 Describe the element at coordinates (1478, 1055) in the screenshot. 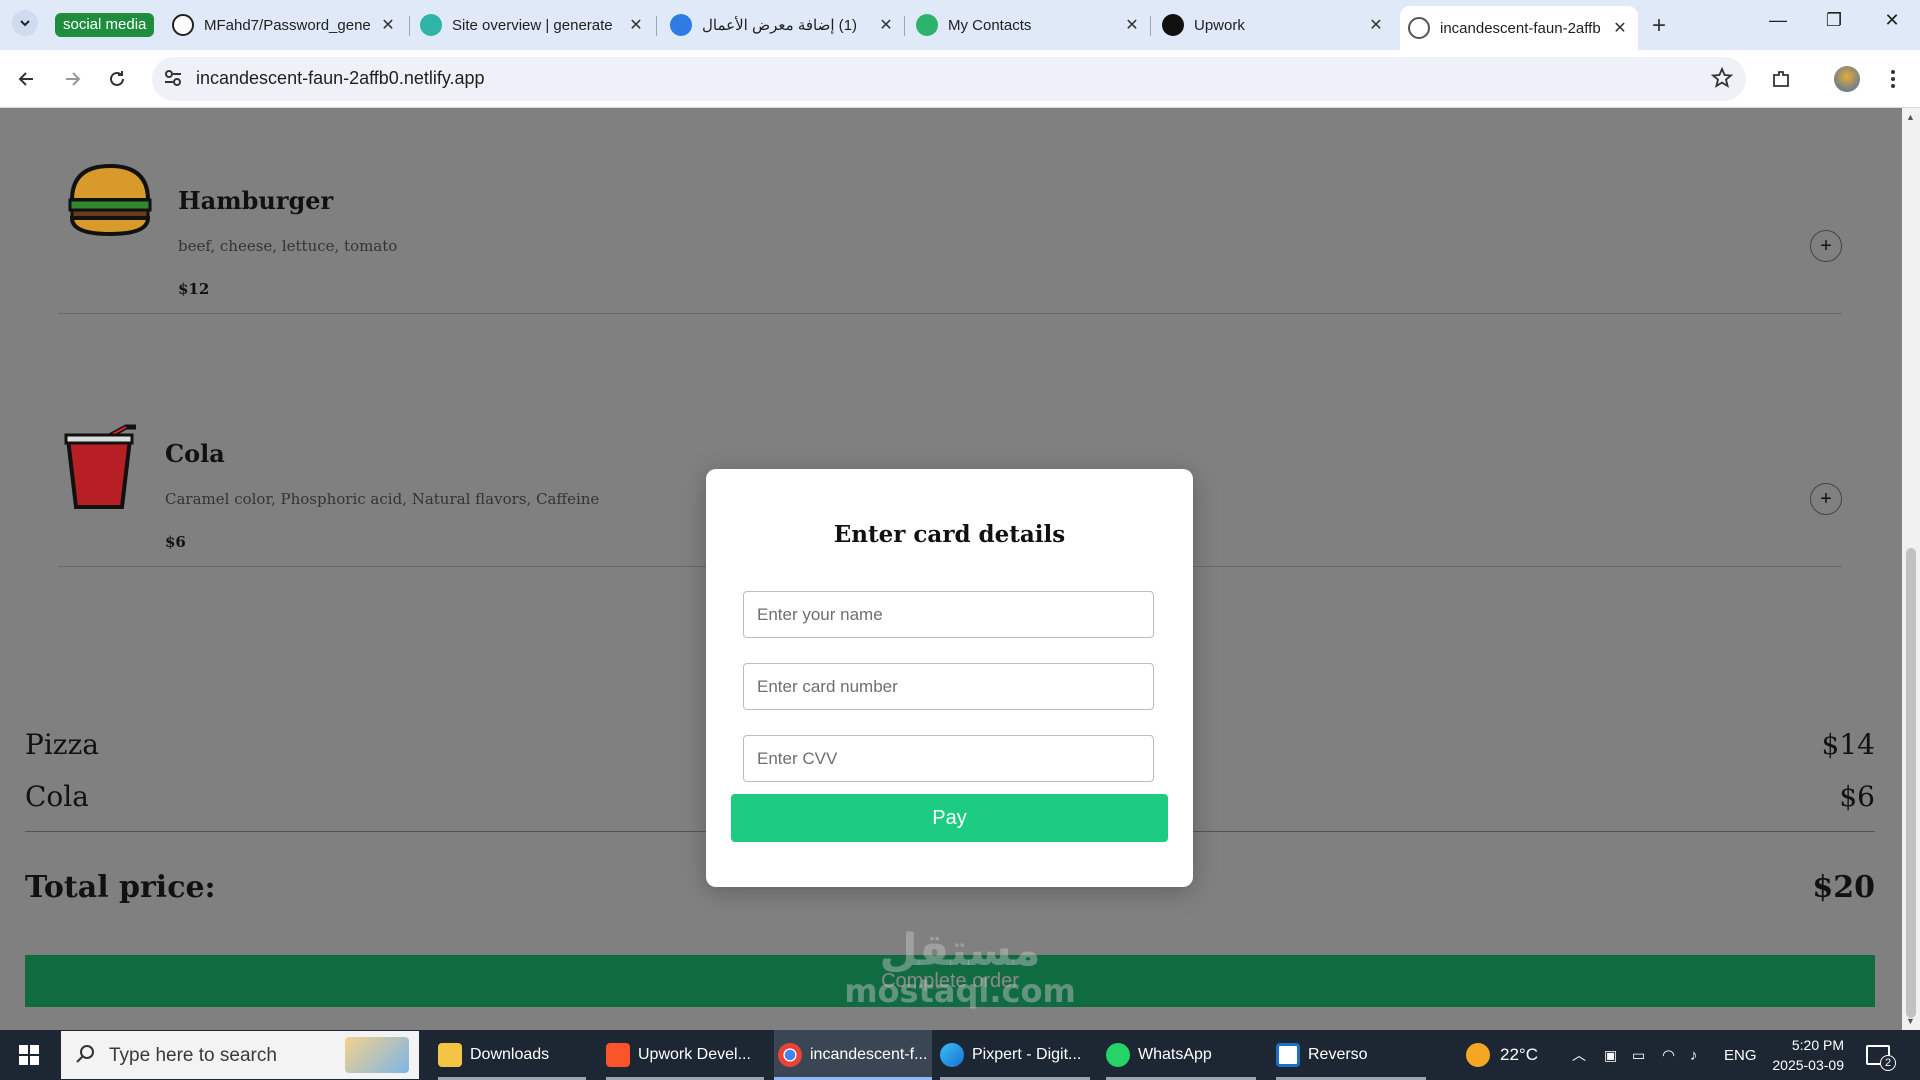

I see `weather-sun-icon` at that location.